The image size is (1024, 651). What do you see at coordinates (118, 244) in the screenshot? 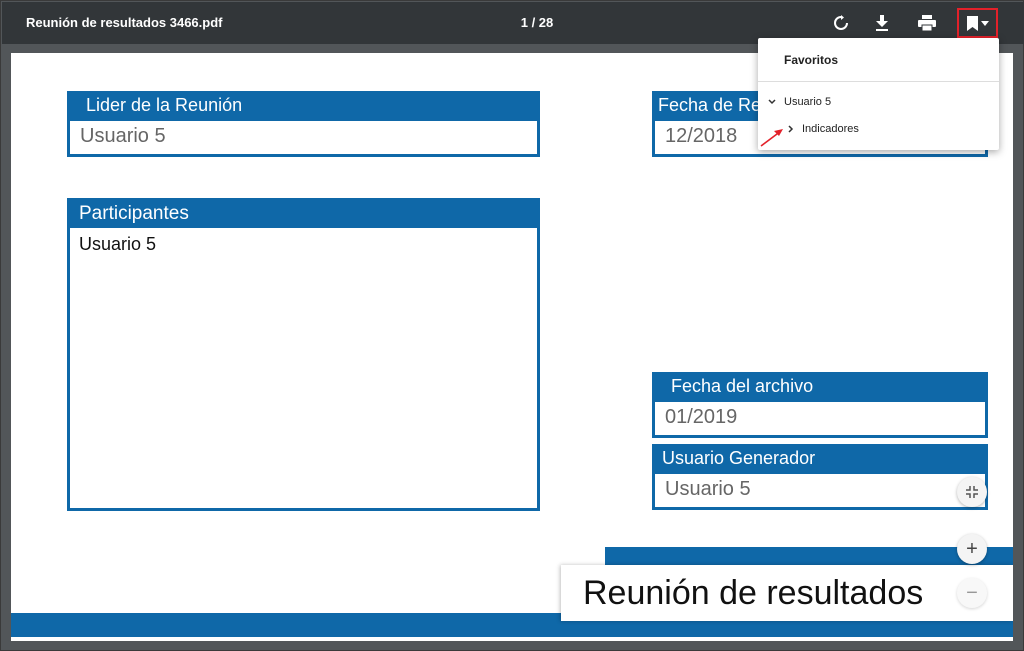
I see `participants-value: Usuario 5` at bounding box center [118, 244].